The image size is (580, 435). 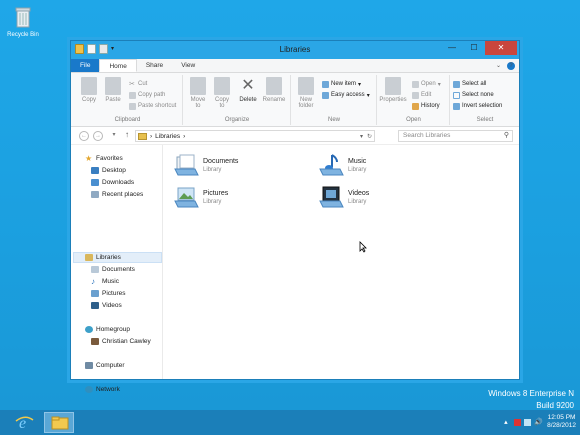 I want to click on nav-libraries: Libraries, so click(x=103, y=257).